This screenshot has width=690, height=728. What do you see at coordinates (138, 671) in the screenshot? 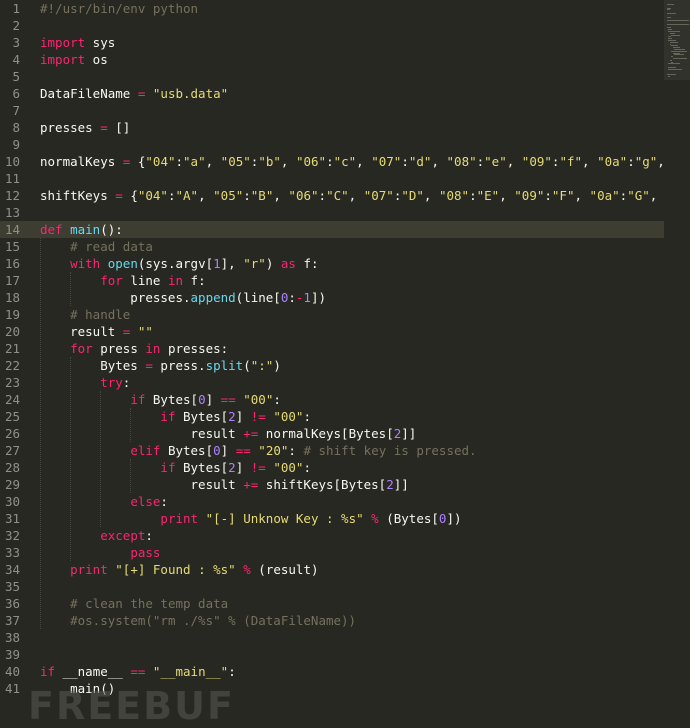
I see `code-text: if __name__ == "__main__":` at bounding box center [138, 671].